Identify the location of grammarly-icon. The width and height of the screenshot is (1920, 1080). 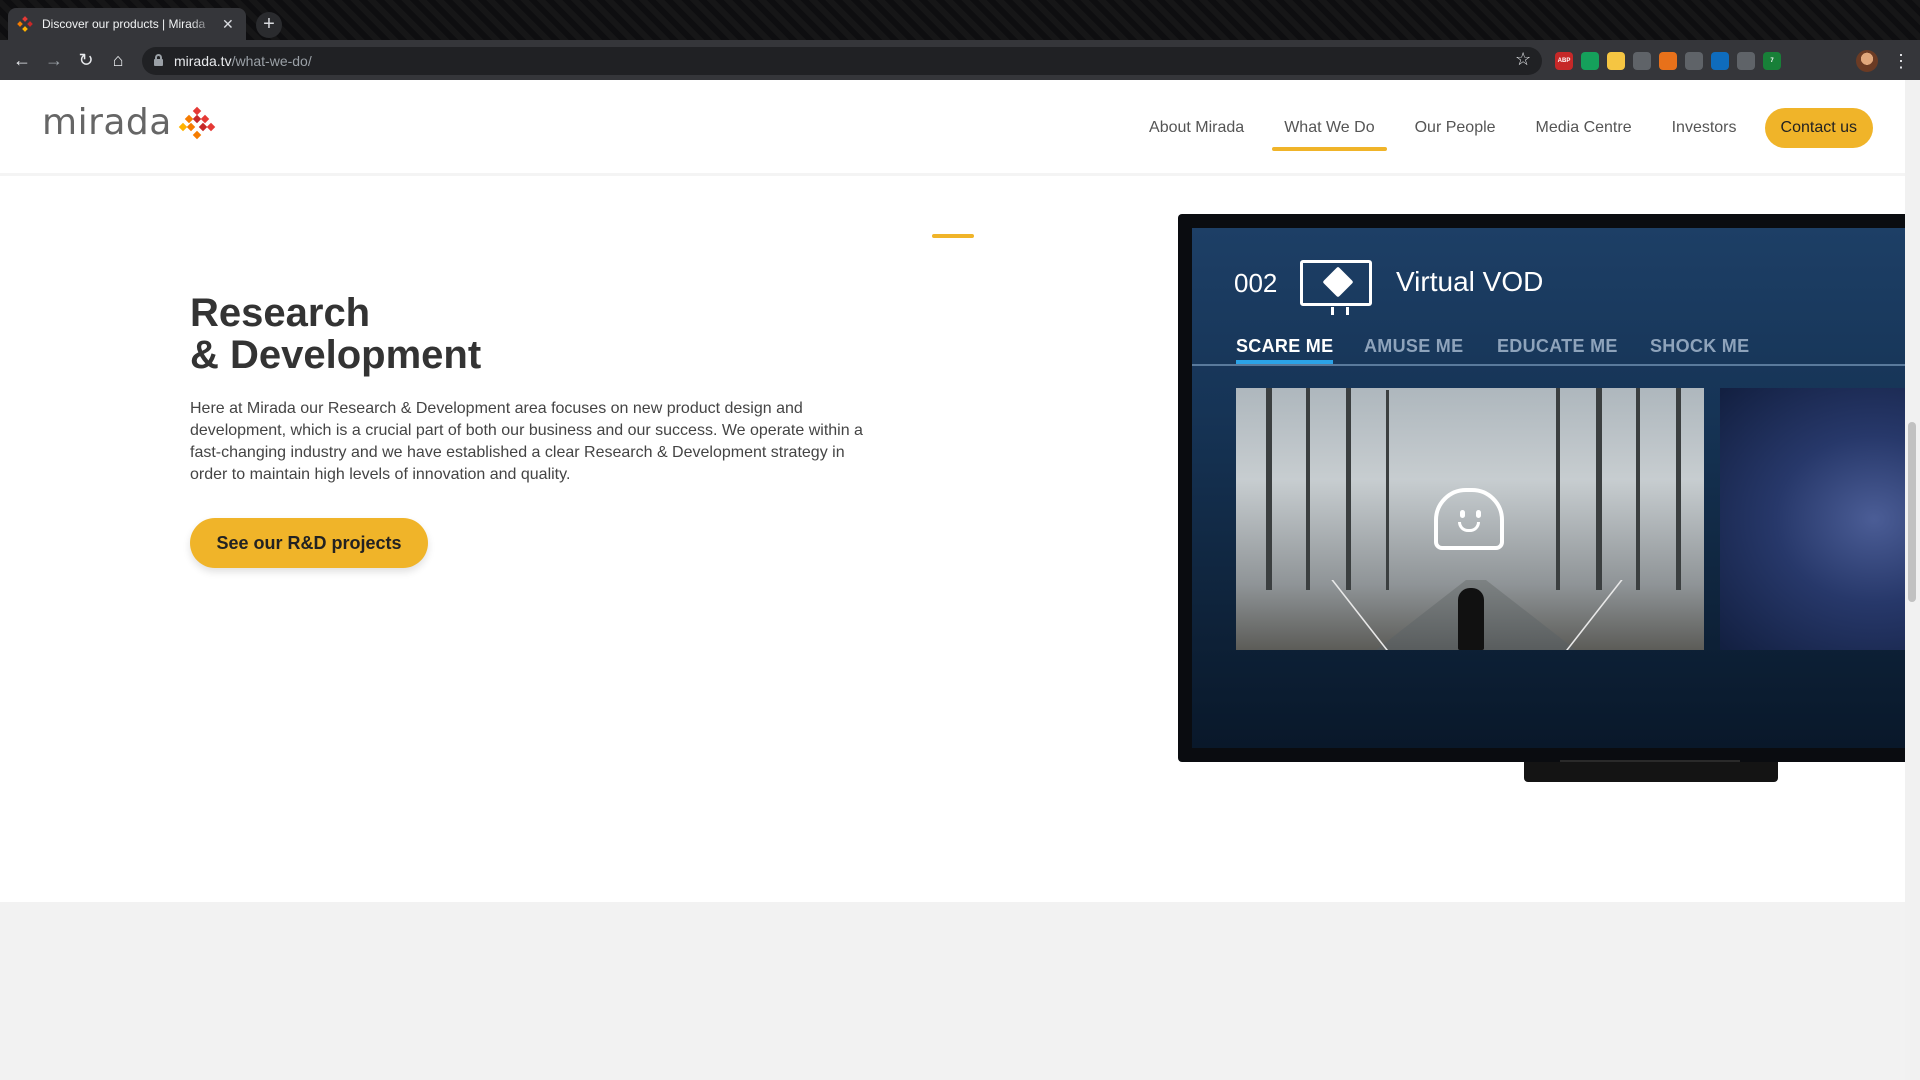
(1590, 61).